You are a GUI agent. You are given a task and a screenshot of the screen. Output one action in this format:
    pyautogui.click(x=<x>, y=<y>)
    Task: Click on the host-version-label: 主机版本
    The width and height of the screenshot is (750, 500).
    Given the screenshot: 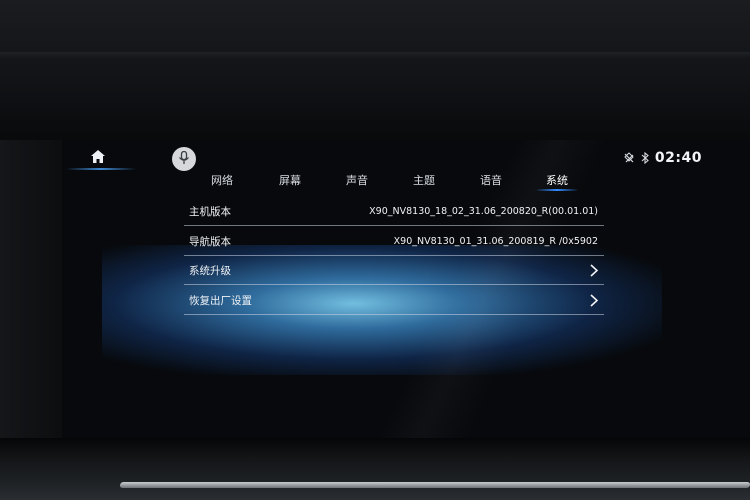 What is the action you would take?
    pyautogui.click(x=210, y=211)
    